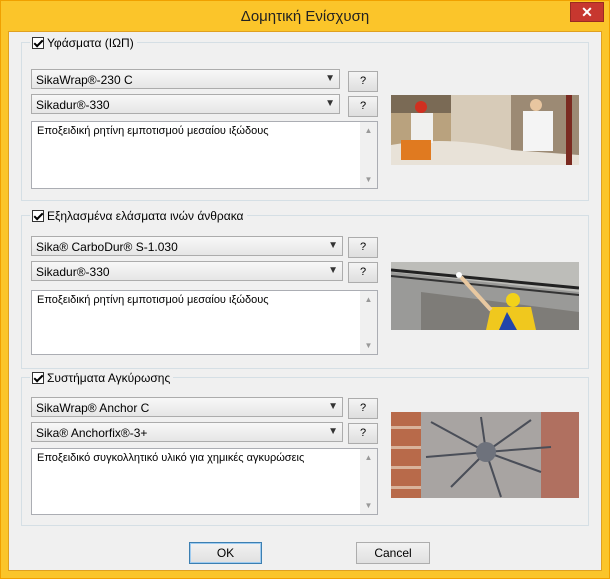 This screenshot has width=610, height=579. Describe the element at coordinates (90, 43) in the screenshot. I see `fabrics-label: Υφάσματα (ΙΩΠ)` at that location.